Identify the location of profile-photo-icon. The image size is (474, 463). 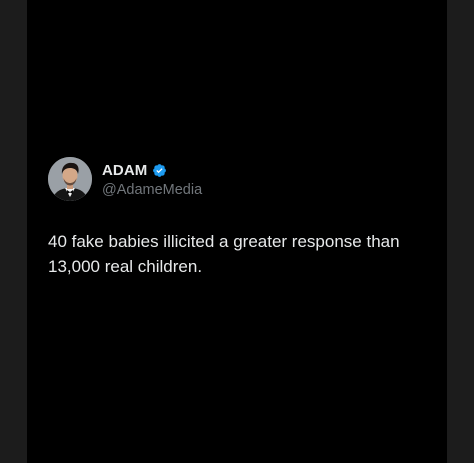
(70, 179).